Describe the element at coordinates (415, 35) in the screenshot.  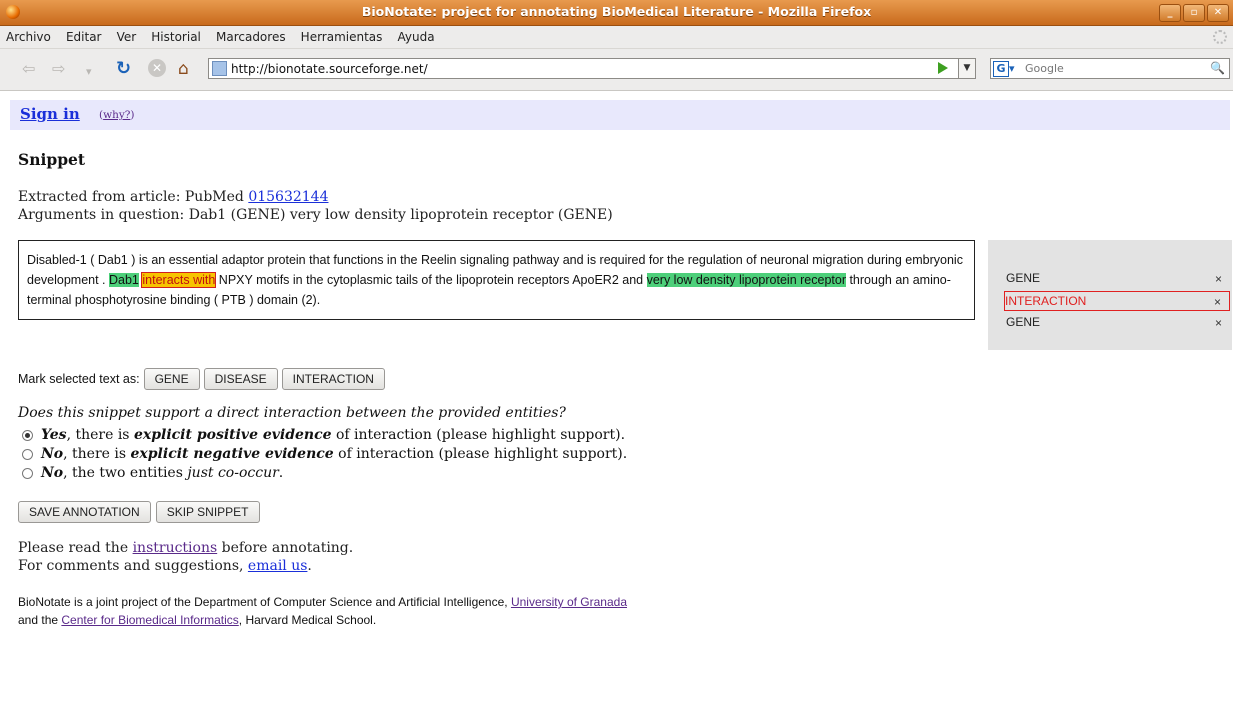
I see `menu-ayuda: Ayuda` at that location.